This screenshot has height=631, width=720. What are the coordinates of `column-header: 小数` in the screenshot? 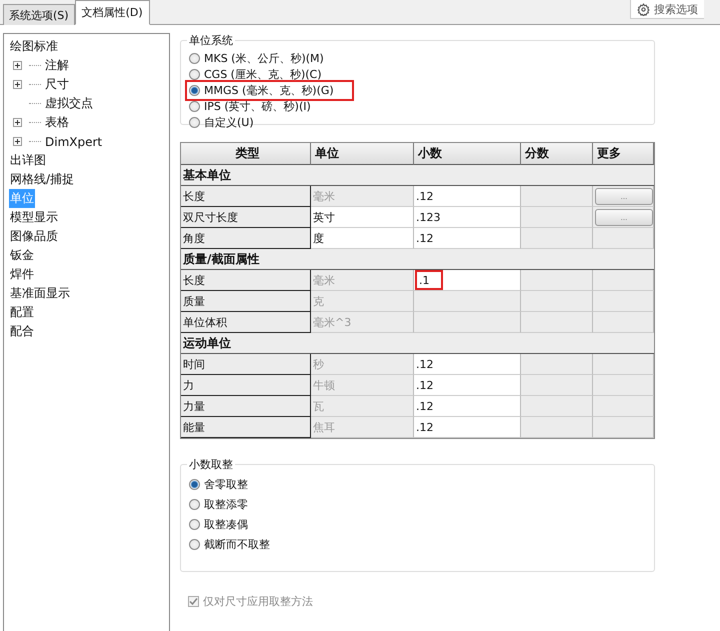 It's located at (467, 154).